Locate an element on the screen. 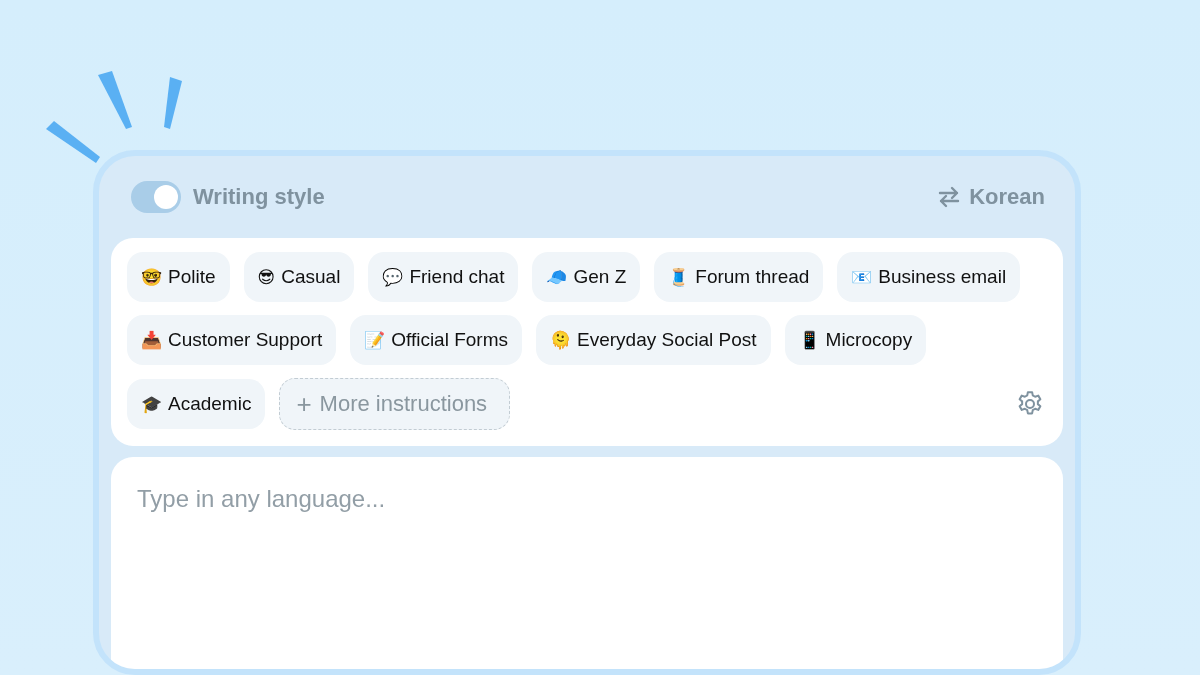  style-chip: 💬 Friend chat is located at coordinates (443, 277).